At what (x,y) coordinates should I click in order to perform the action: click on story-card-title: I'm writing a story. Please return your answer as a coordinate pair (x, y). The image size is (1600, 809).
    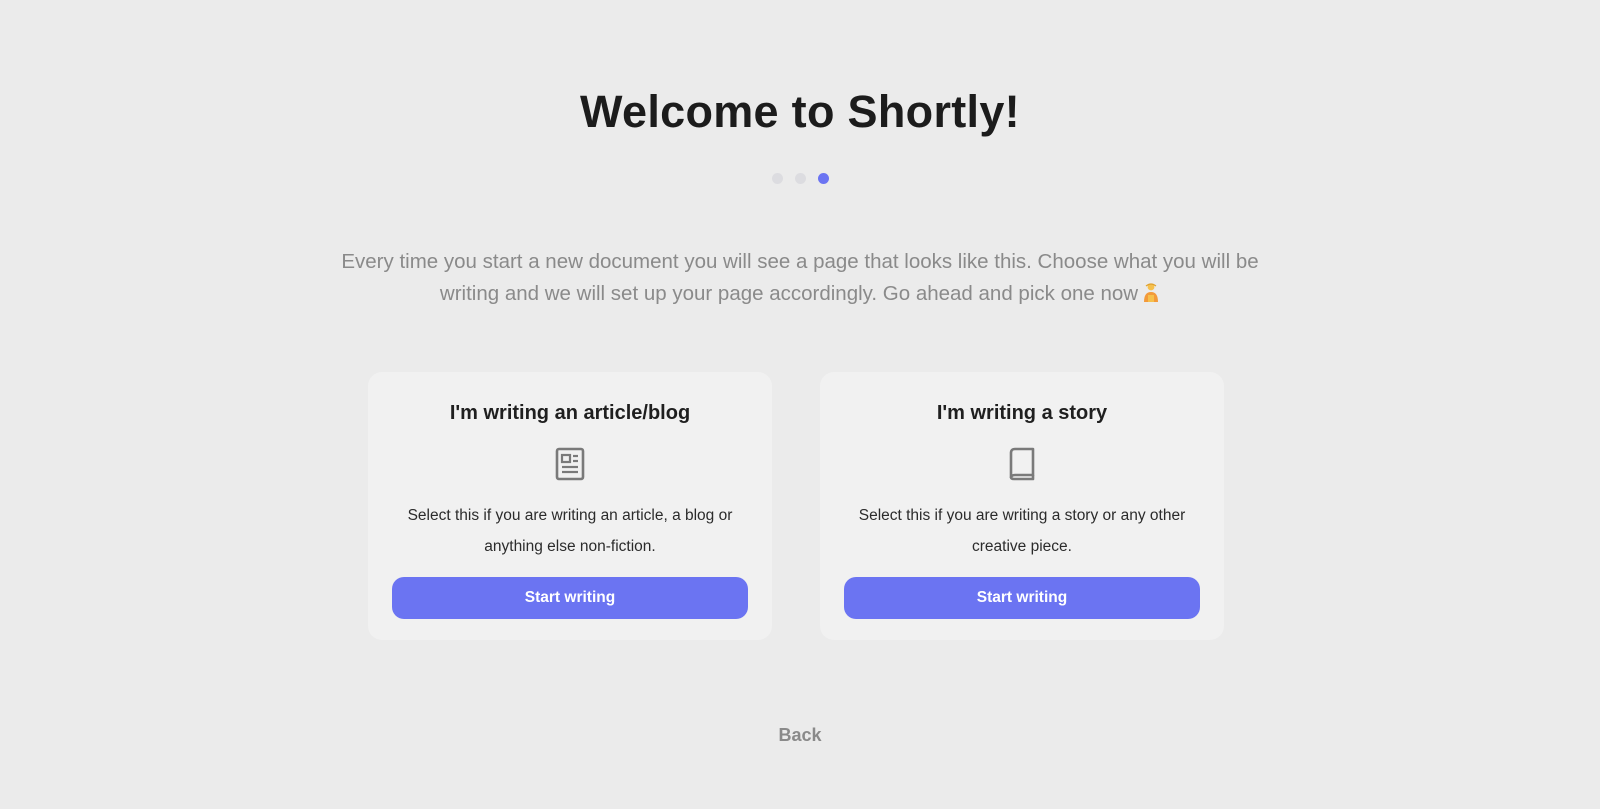
    Looking at the image, I should click on (1022, 413).